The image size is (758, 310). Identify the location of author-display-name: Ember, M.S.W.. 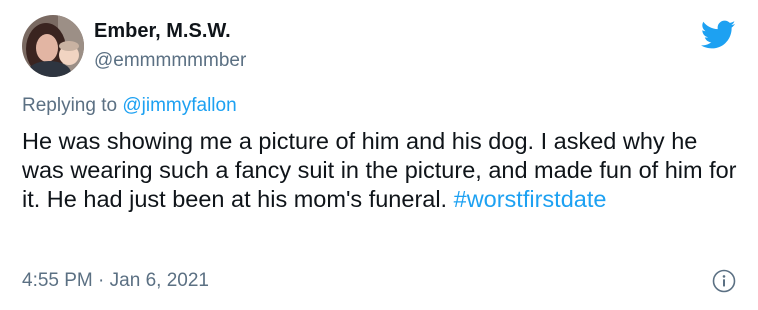
(162, 31).